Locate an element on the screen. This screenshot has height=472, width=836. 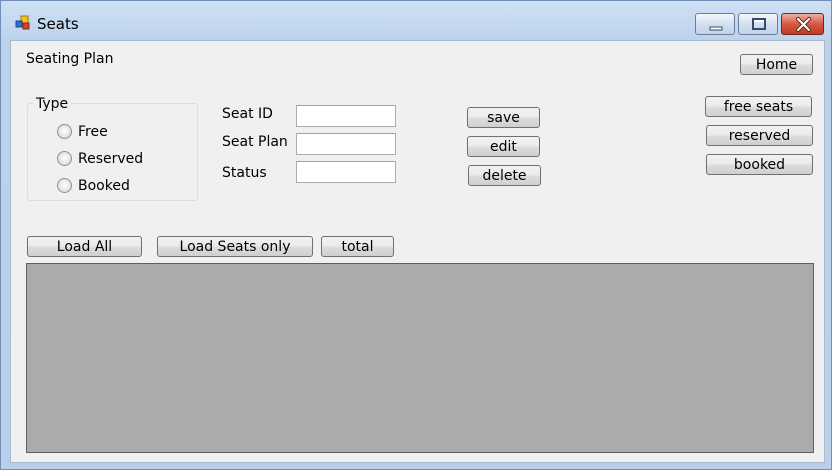
radio-reserved-label: Reserved is located at coordinates (110, 159).